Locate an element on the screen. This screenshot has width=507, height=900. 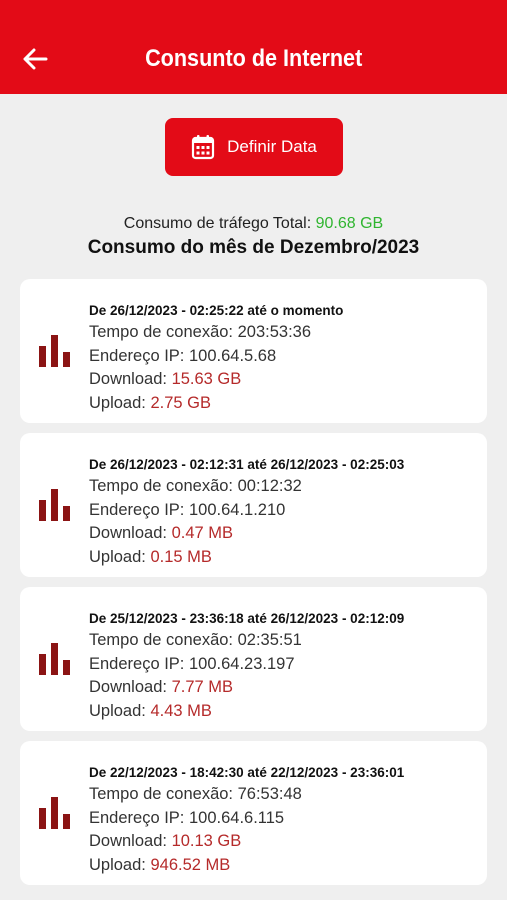
connection-time-value: 02:35:51 is located at coordinates (269, 640).